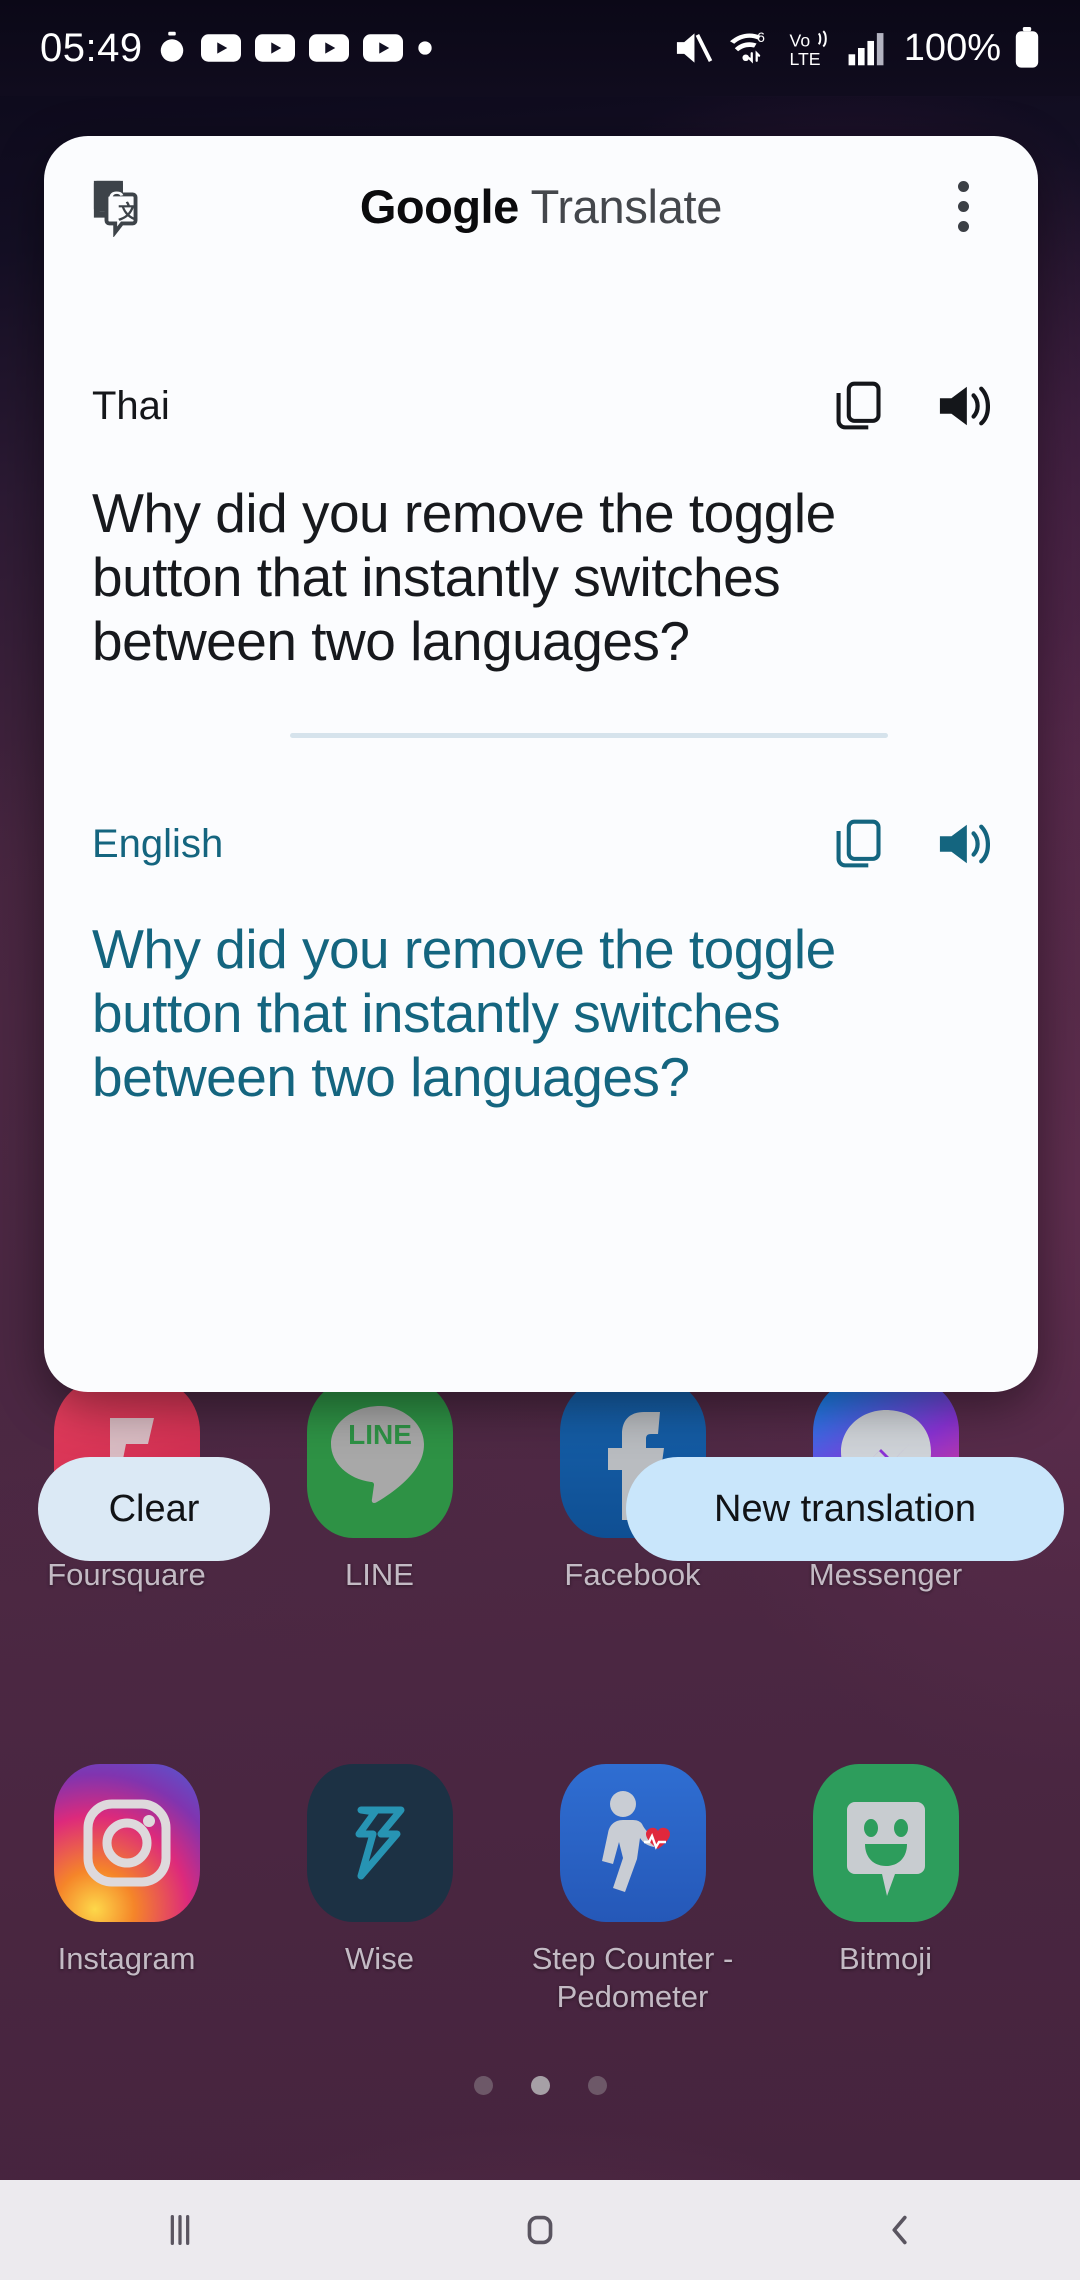 This screenshot has height=2280, width=1080. I want to click on instagram-icon, so click(126, 1842).